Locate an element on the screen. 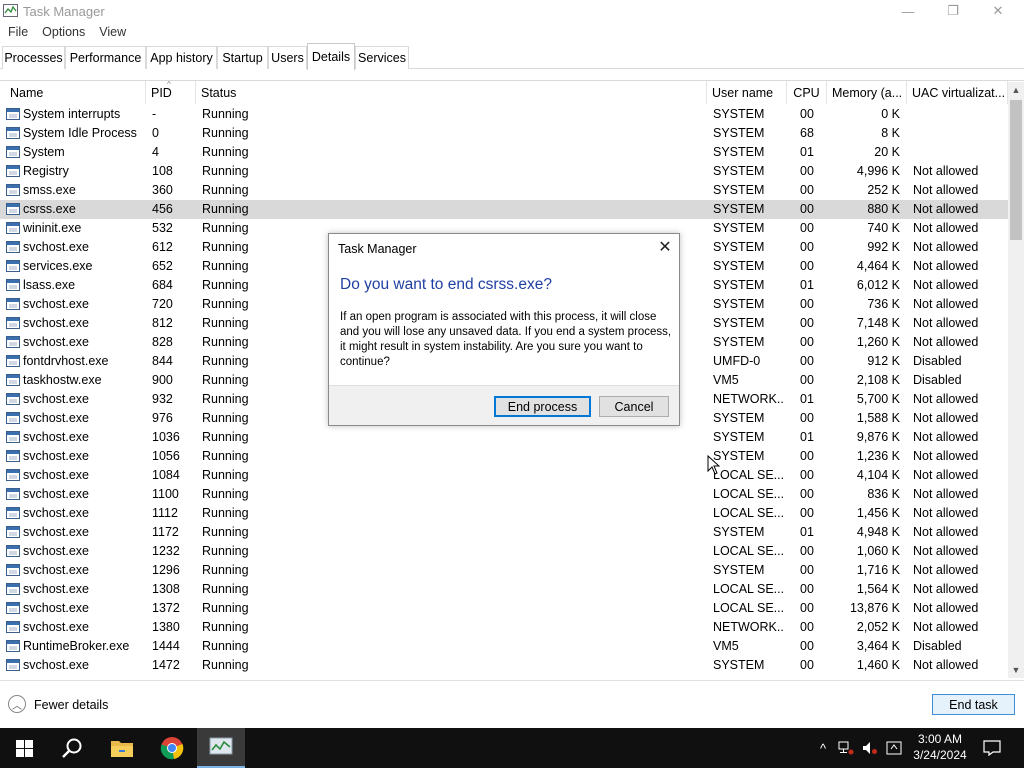 The width and height of the screenshot is (1024, 768). menu-file: File is located at coordinates (18, 32).